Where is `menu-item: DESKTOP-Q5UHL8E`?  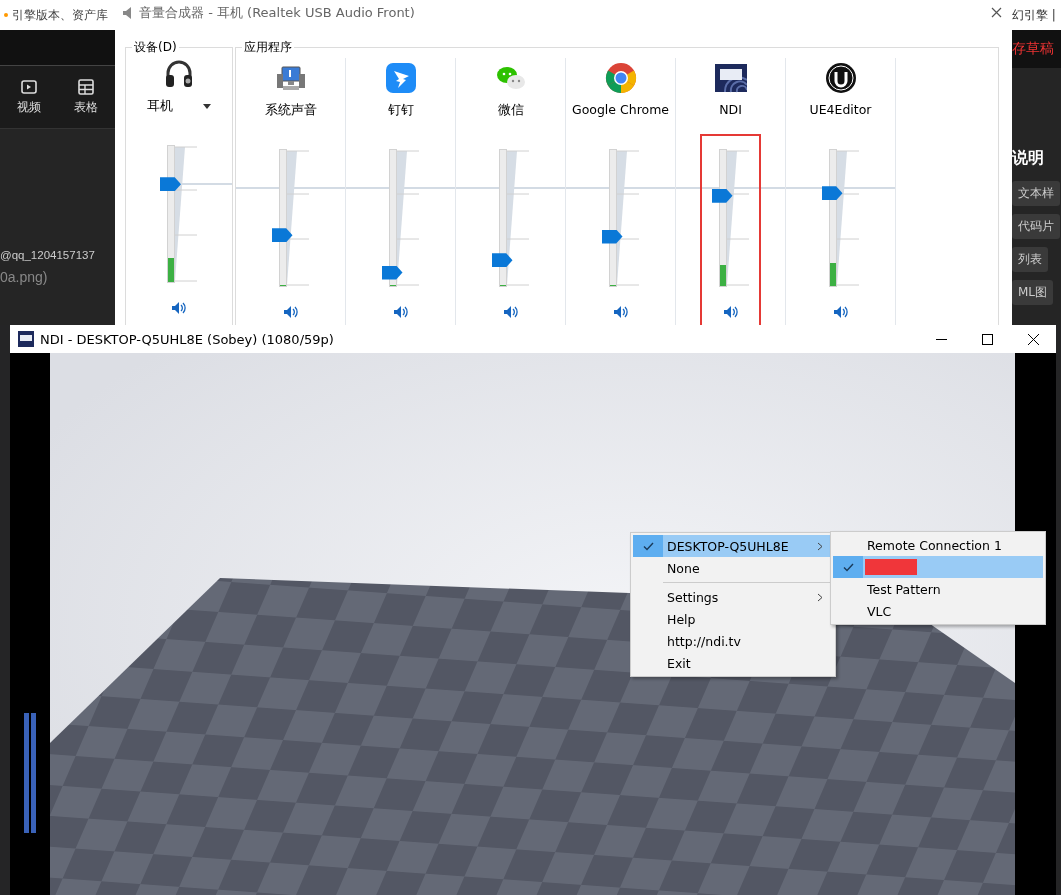 menu-item: DESKTOP-Q5UHL8E is located at coordinates (733, 546).